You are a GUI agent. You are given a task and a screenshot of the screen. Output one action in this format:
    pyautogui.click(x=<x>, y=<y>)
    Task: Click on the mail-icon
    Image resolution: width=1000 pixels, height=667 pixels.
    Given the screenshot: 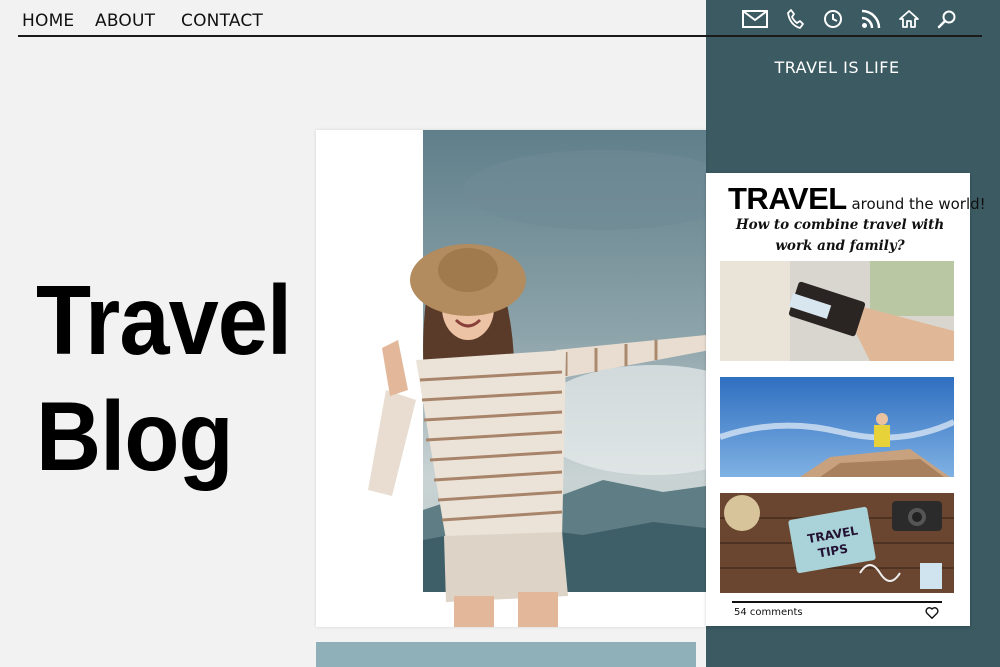 What is the action you would take?
    pyautogui.click(x=755, y=19)
    